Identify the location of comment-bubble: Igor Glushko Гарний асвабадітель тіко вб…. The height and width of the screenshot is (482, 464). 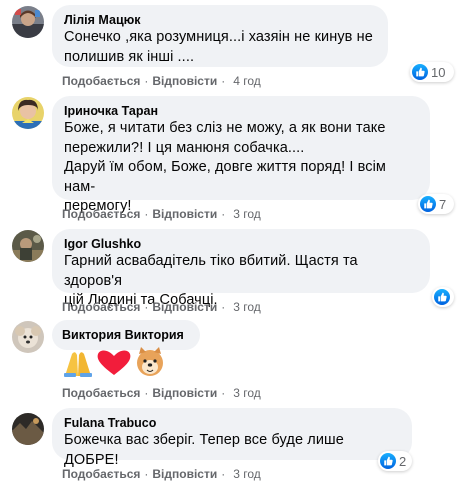
(241, 268).